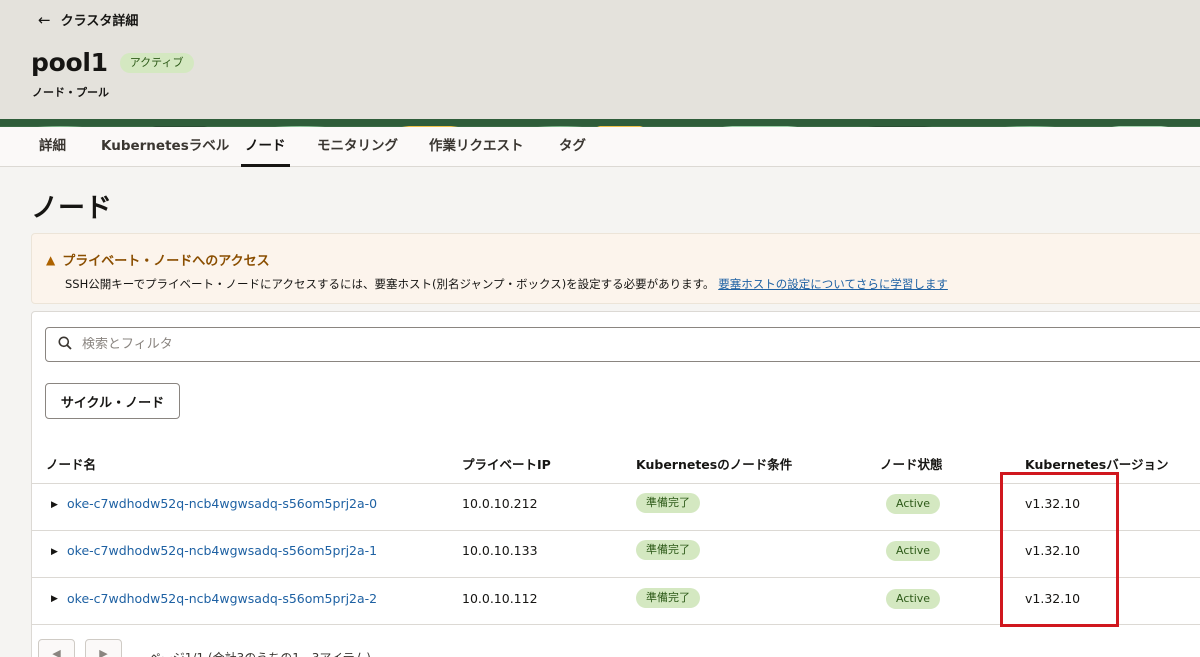 Image resolution: width=1200 pixels, height=657 pixels. Describe the element at coordinates (51, 259) in the screenshot. I see `warning-icon: ▲` at that location.